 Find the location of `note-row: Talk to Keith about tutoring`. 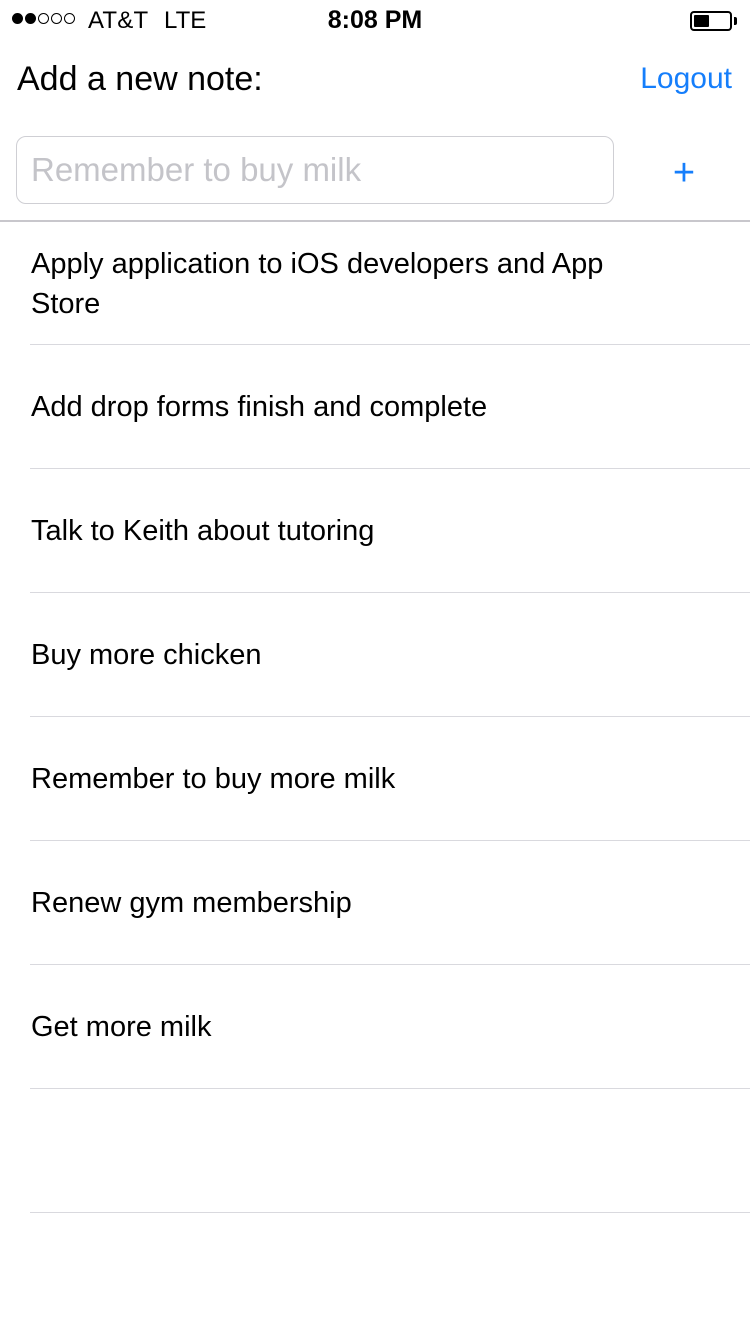

note-row: Talk to Keith about tutoring is located at coordinates (375, 531).